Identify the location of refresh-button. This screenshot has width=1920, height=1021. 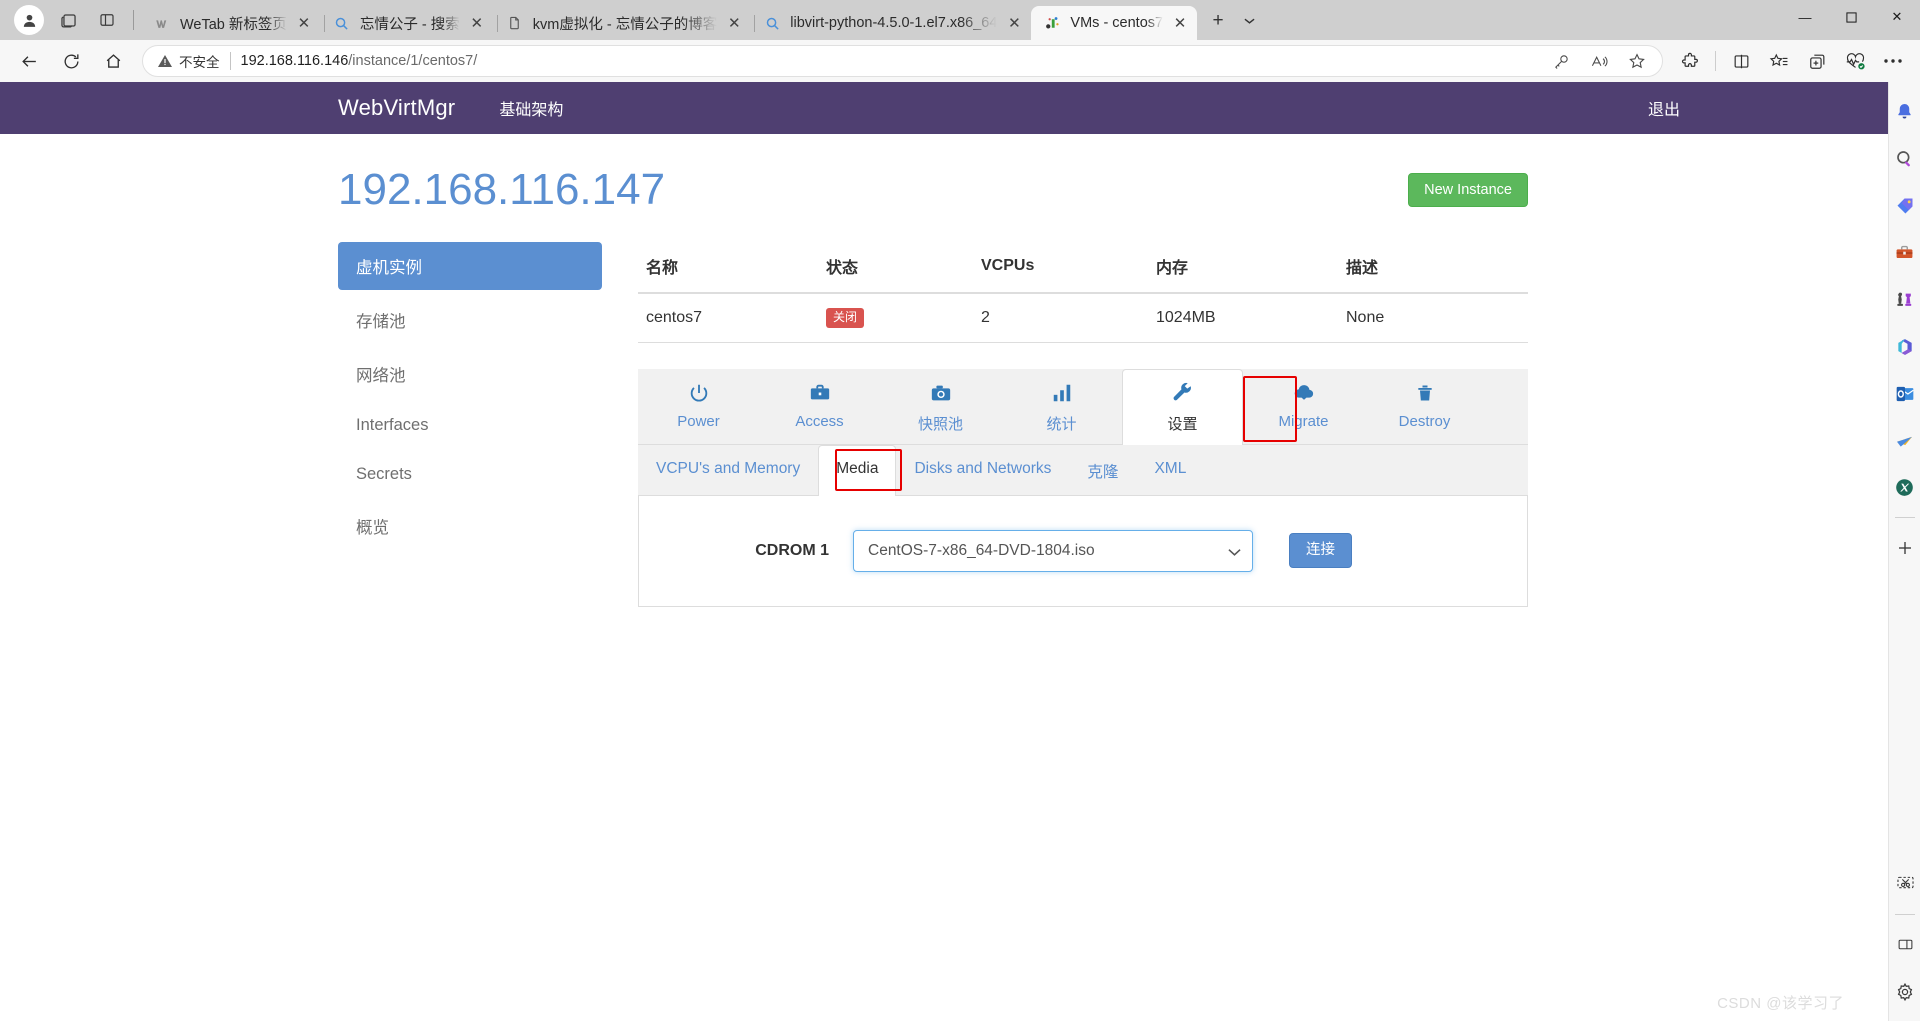
(71, 61).